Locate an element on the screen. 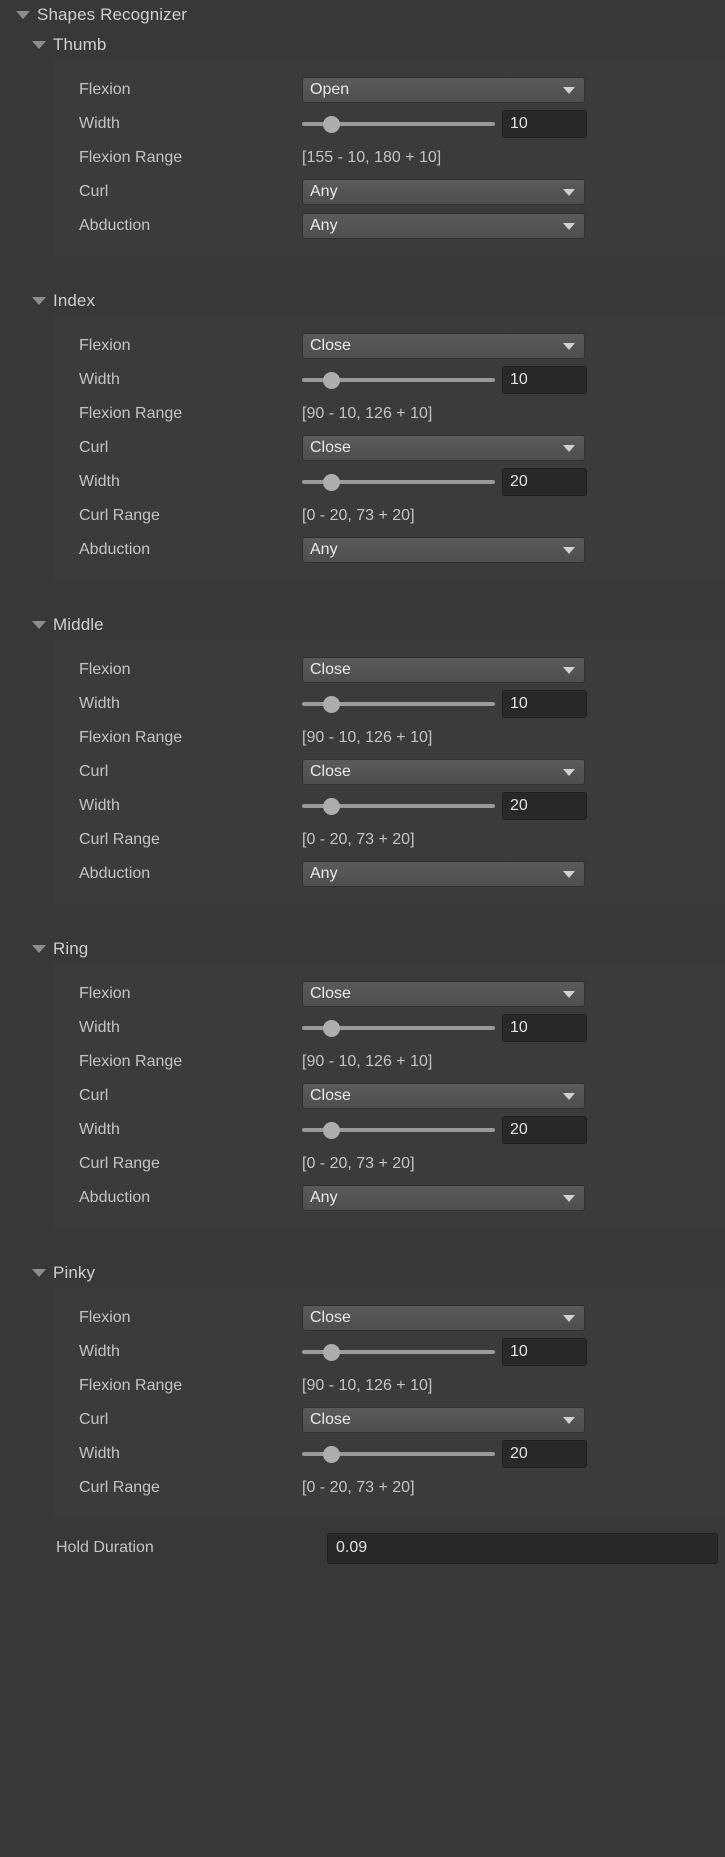 The height and width of the screenshot is (1857, 725). property-row: Abduction Any is located at coordinates (389, 226).